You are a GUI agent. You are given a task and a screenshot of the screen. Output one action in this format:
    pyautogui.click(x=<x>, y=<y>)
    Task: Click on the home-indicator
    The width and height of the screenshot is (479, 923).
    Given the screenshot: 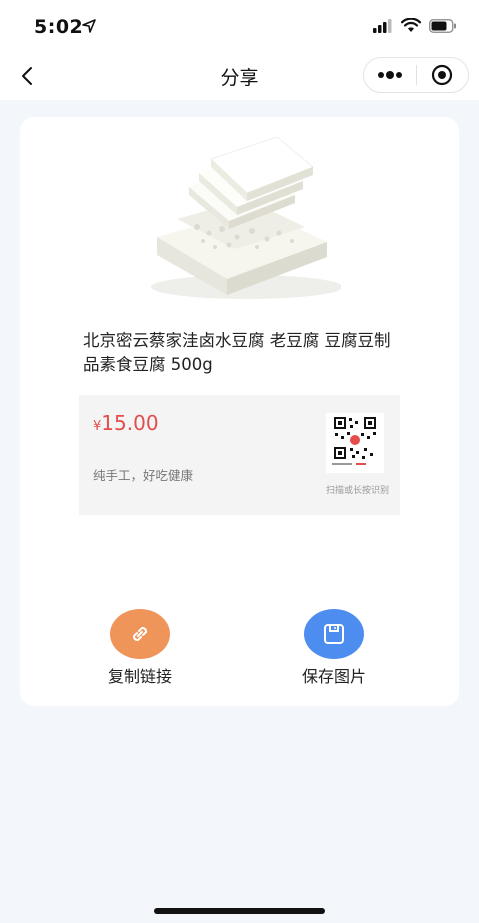 What is the action you would take?
    pyautogui.click(x=239, y=911)
    